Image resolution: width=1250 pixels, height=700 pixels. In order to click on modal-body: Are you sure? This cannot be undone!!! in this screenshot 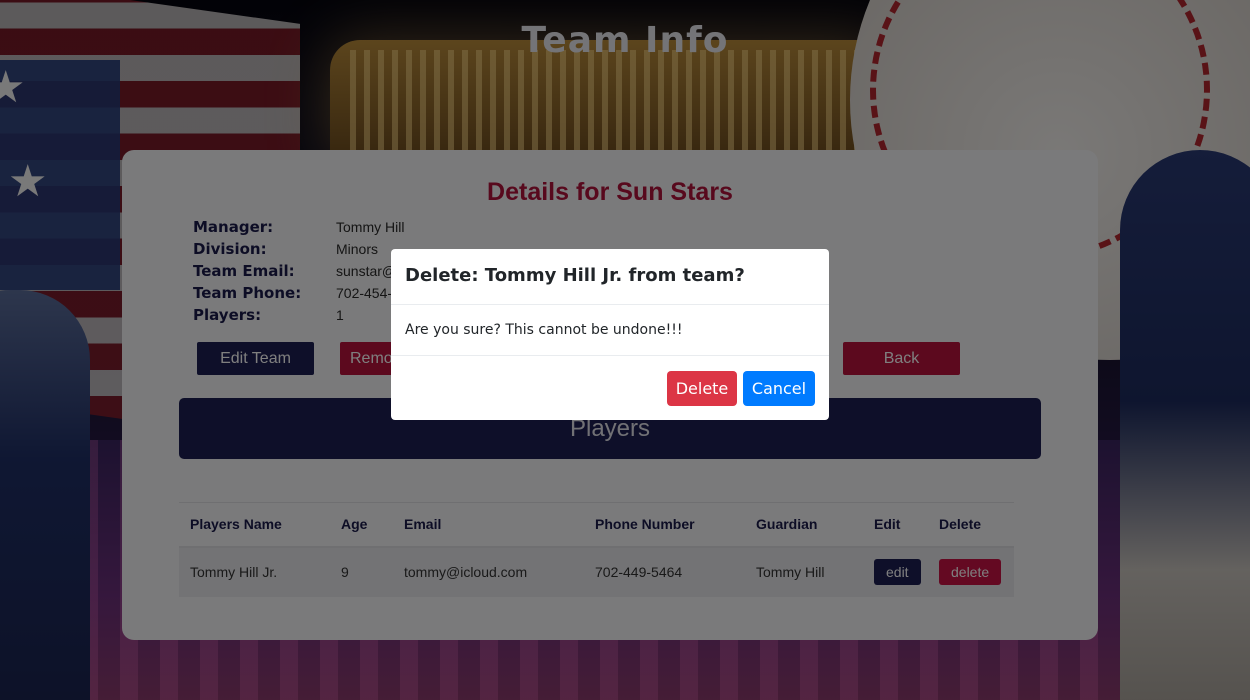, I will do `click(610, 330)`.